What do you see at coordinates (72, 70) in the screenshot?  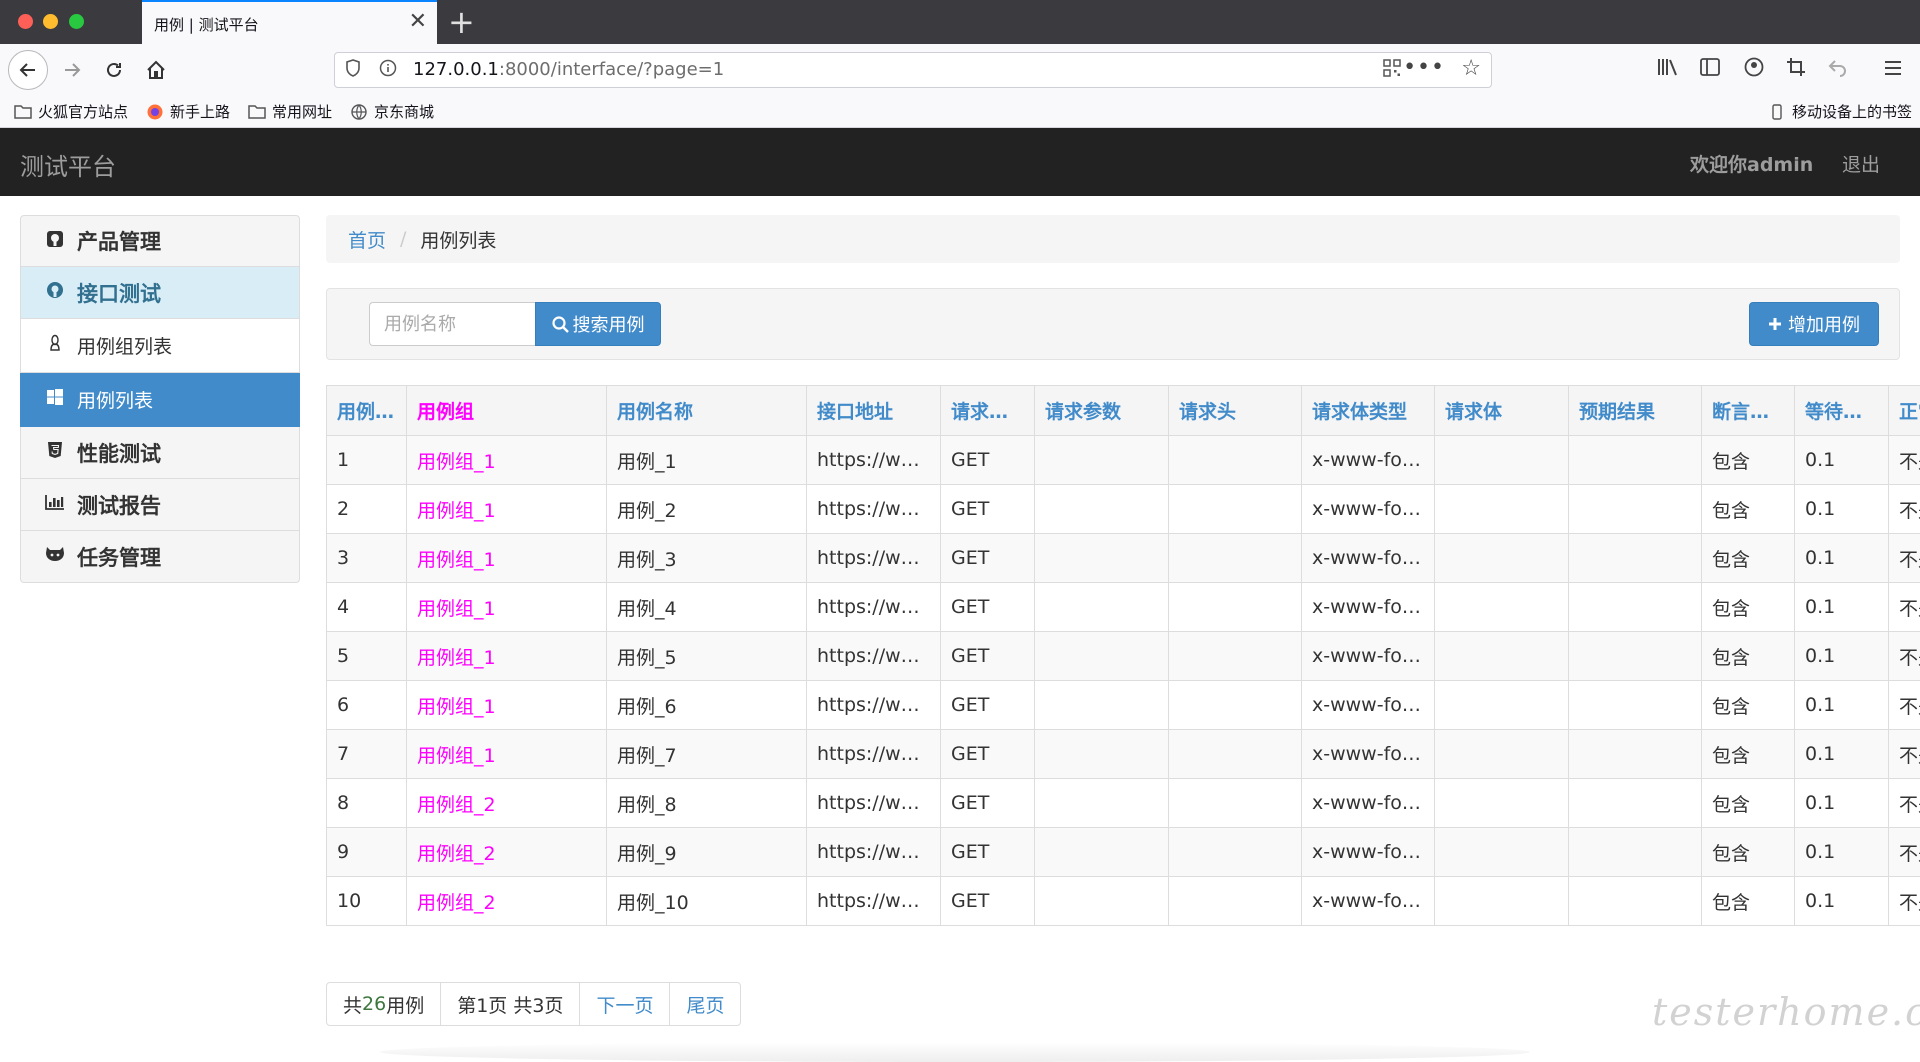 I see `forward-button` at bounding box center [72, 70].